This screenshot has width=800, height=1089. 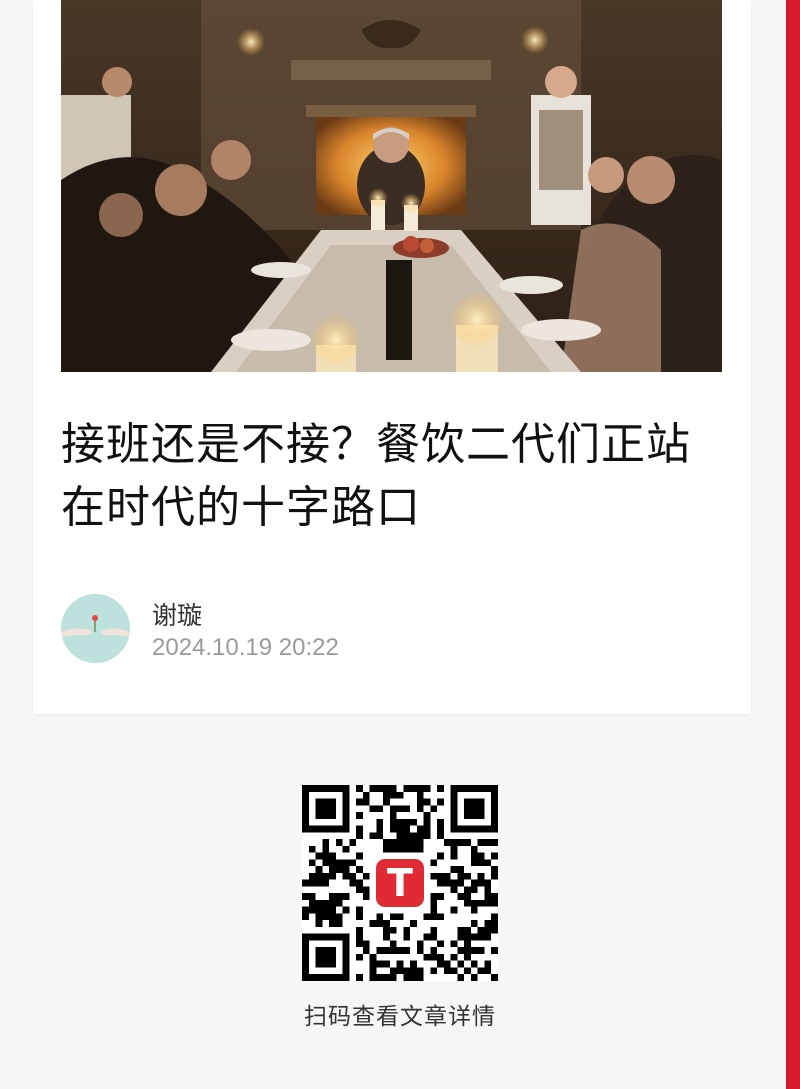 I want to click on article-title: 接班还是不接？餐饮二代们正站在时代的十字路口, so click(x=376, y=476).